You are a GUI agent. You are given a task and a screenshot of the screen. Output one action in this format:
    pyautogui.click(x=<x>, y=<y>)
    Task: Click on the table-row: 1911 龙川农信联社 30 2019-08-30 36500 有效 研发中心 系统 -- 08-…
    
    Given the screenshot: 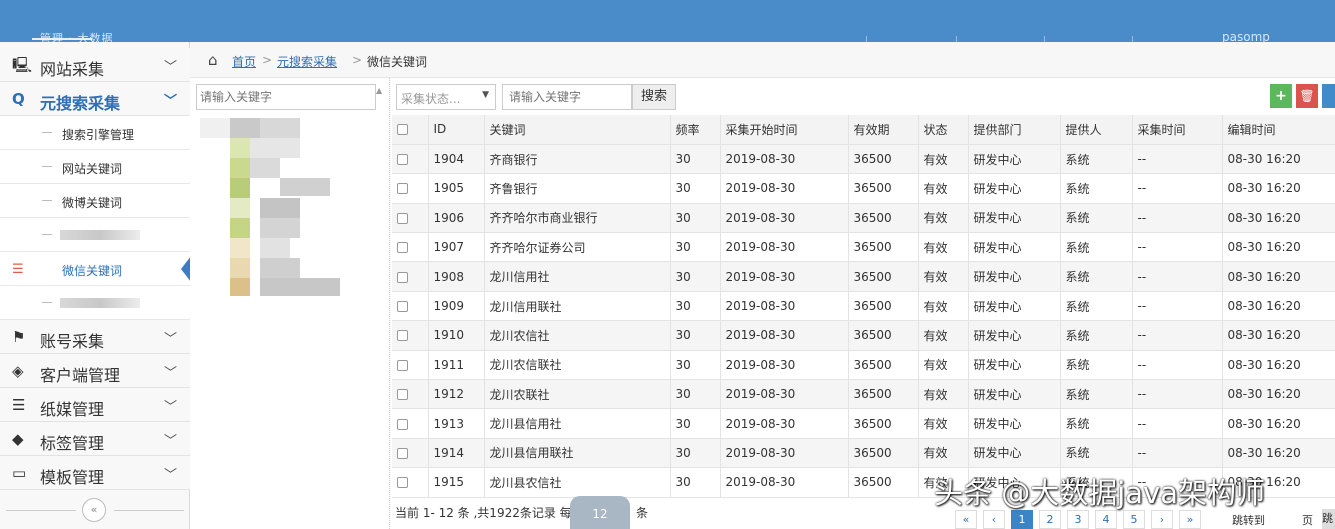 What is the action you would take?
    pyautogui.click(x=863, y=365)
    